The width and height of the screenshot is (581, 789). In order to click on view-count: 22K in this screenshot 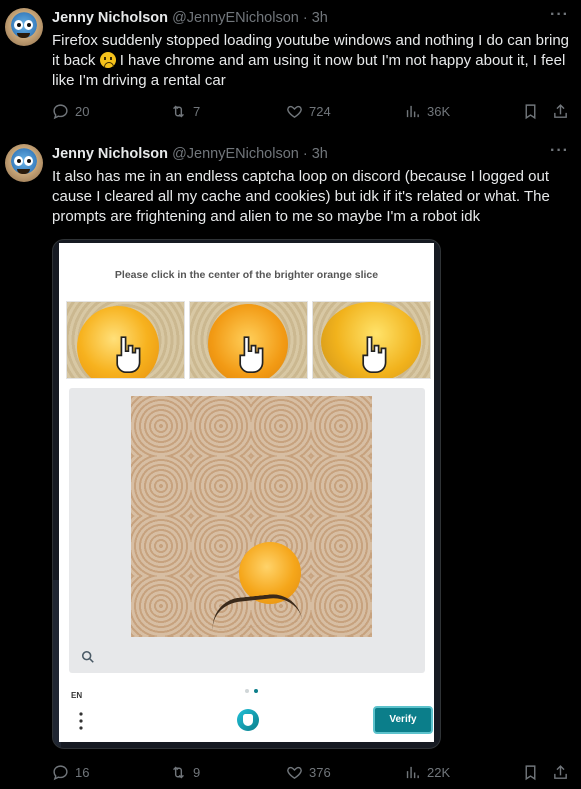, I will do `click(439, 772)`.